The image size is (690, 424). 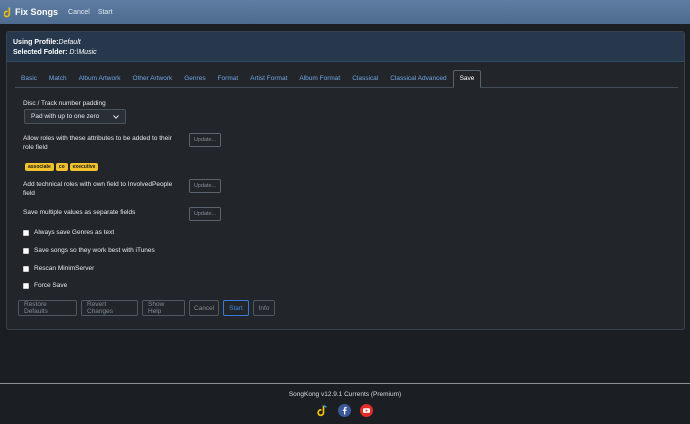 I want to click on footer: SongKong v12.9.1 Currents (Premium), so click(x=345, y=403).